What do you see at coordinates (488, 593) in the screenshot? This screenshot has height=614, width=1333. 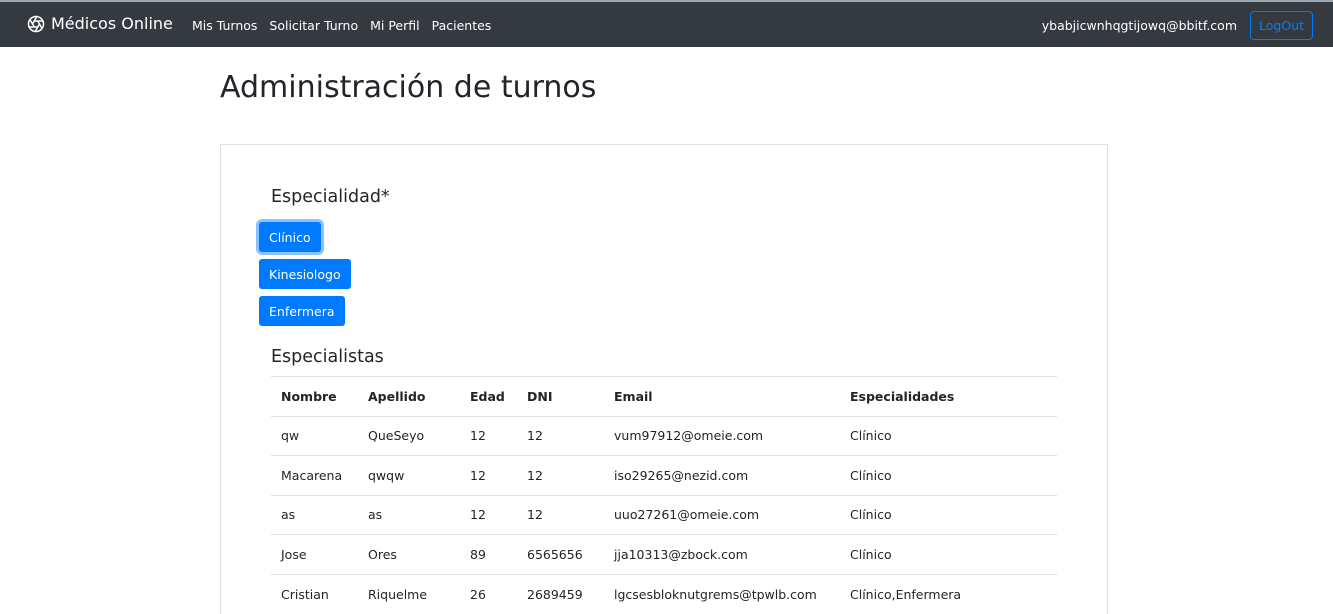 I see `cell-edad: 26` at bounding box center [488, 593].